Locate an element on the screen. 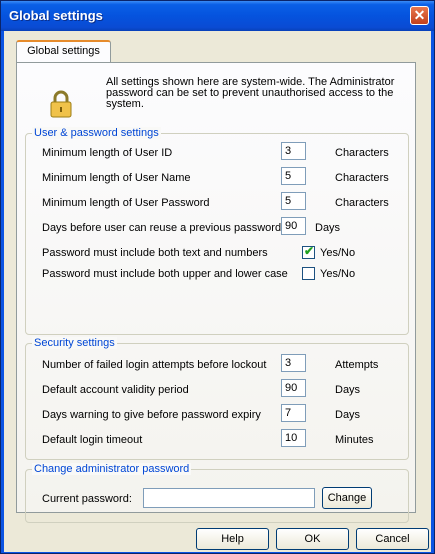 Image resolution: width=435 pixels, height=554 pixels. help-button: Help is located at coordinates (232, 539).